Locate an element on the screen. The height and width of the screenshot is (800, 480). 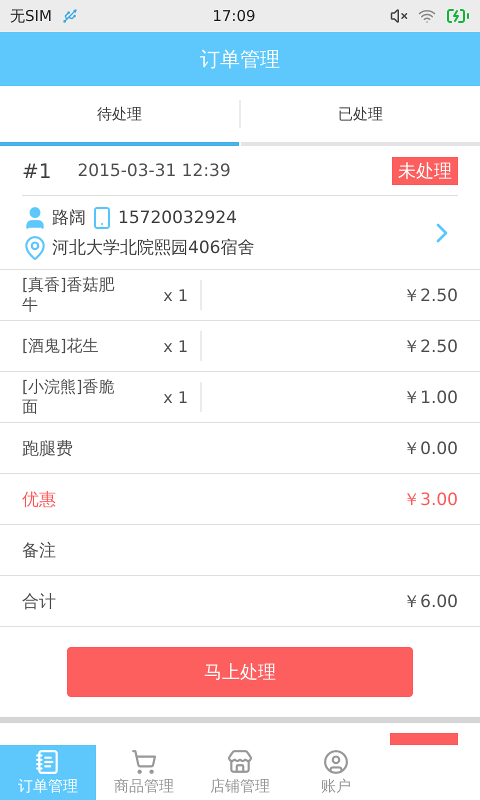
summary-label: 跑腿费 is located at coordinates (47, 449).